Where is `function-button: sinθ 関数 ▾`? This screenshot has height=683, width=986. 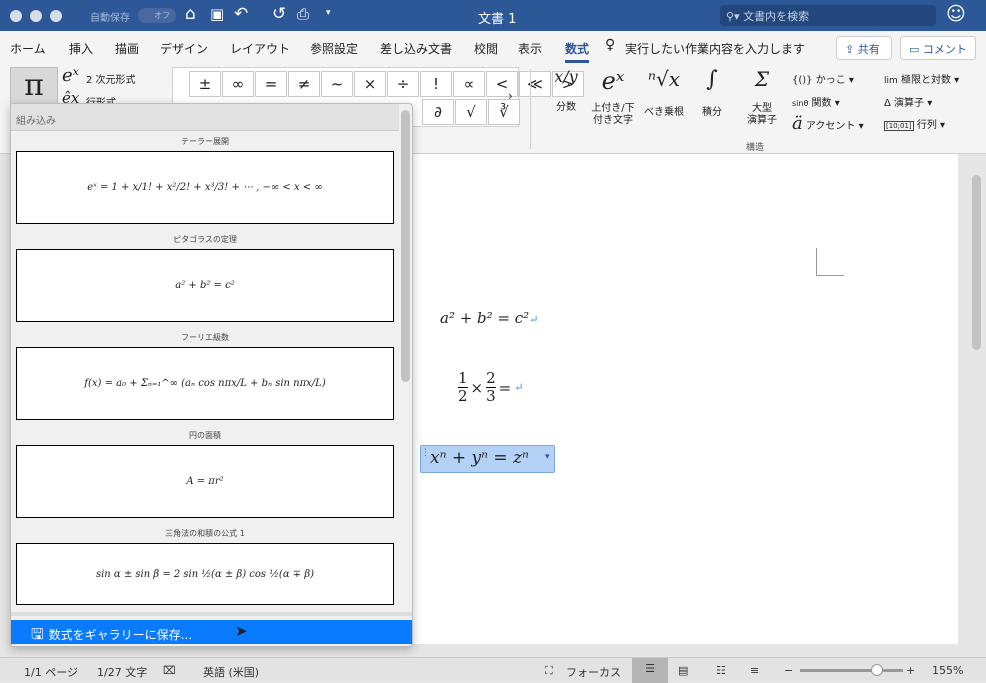
function-button: sinθ 関数 ▾ is located at coordinates (816, 101).